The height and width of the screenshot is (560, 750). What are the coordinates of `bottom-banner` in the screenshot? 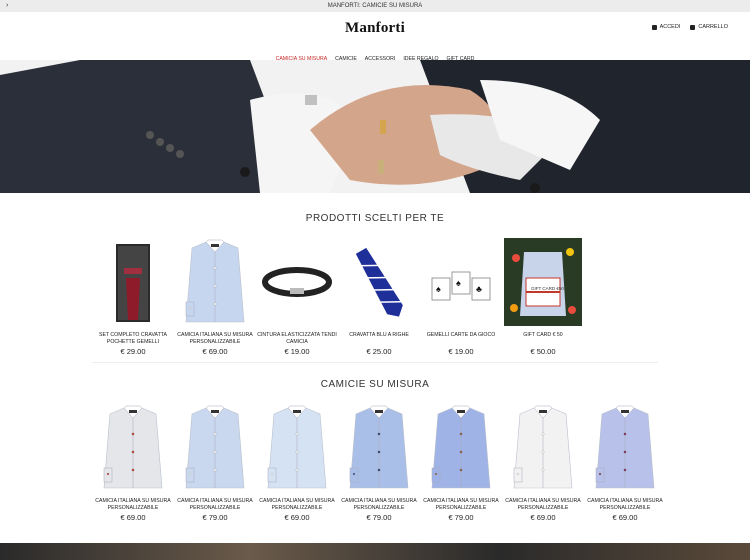 It's located at (375, 551).